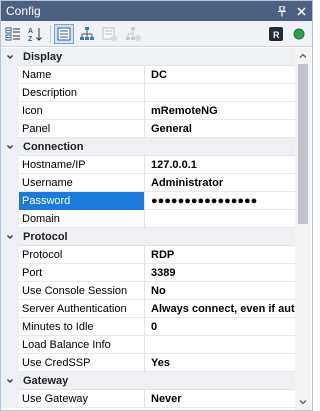  Describe the element at coordinates (53, 146) in the screenshot. I see `category-label: Connection` at that location.